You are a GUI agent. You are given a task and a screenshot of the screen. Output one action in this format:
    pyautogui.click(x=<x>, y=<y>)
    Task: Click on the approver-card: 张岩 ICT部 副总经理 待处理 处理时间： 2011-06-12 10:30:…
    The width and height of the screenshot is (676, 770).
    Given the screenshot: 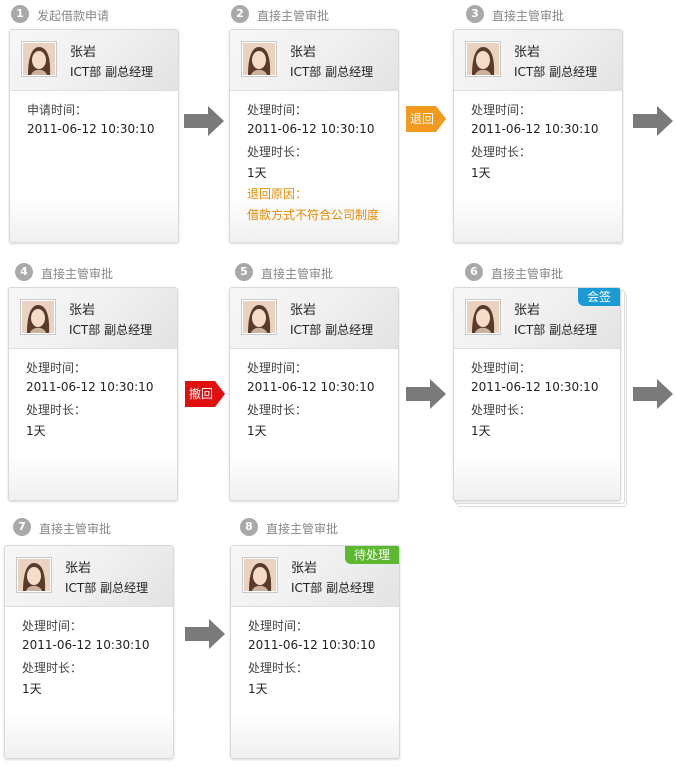 What is the action you would take?
    pyautogui.click(x=315, y=652)
    